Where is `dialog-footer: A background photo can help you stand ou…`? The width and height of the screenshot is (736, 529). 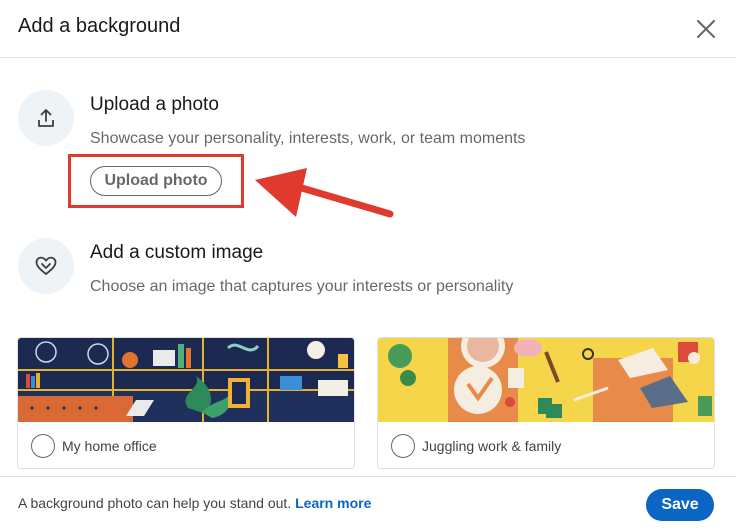 dialog-footer: A background photo can help you stand ou… is located at coordinates (368, 502).